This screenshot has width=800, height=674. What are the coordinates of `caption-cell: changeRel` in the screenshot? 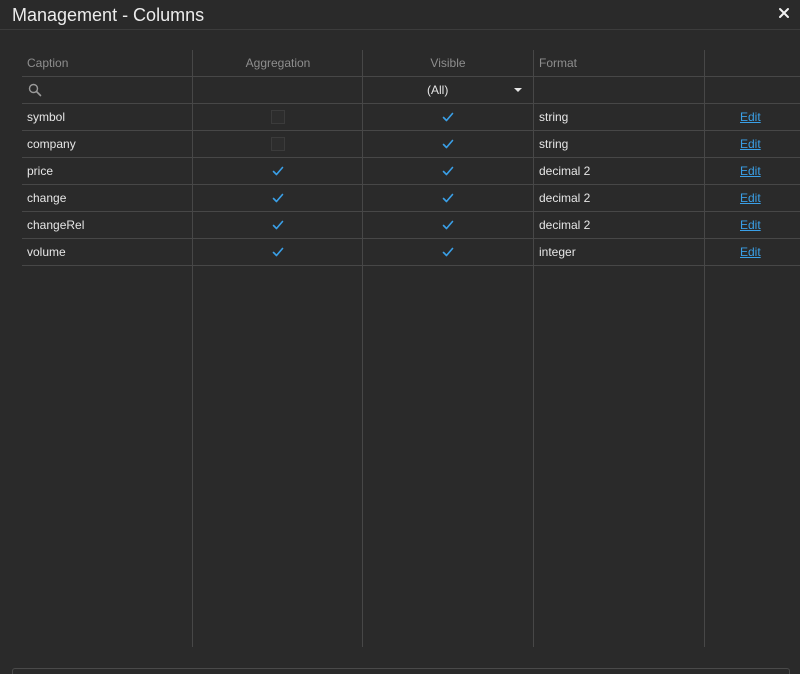 It's located at (56, 225).